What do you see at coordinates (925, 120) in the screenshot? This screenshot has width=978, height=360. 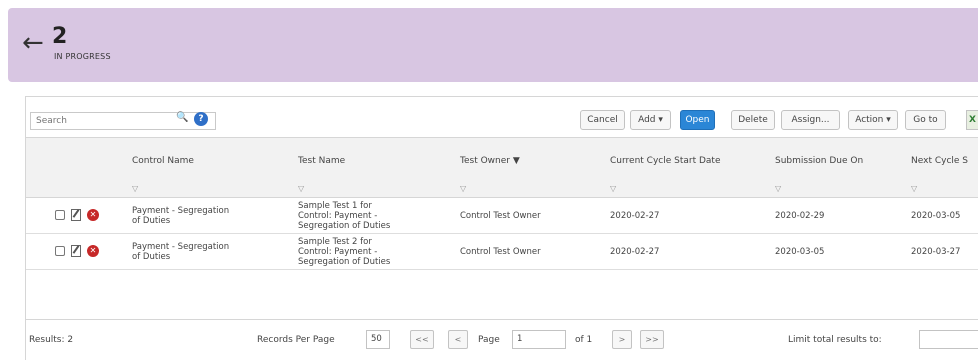 I see `goto-button: Go to` at bounding box center [925, 120].